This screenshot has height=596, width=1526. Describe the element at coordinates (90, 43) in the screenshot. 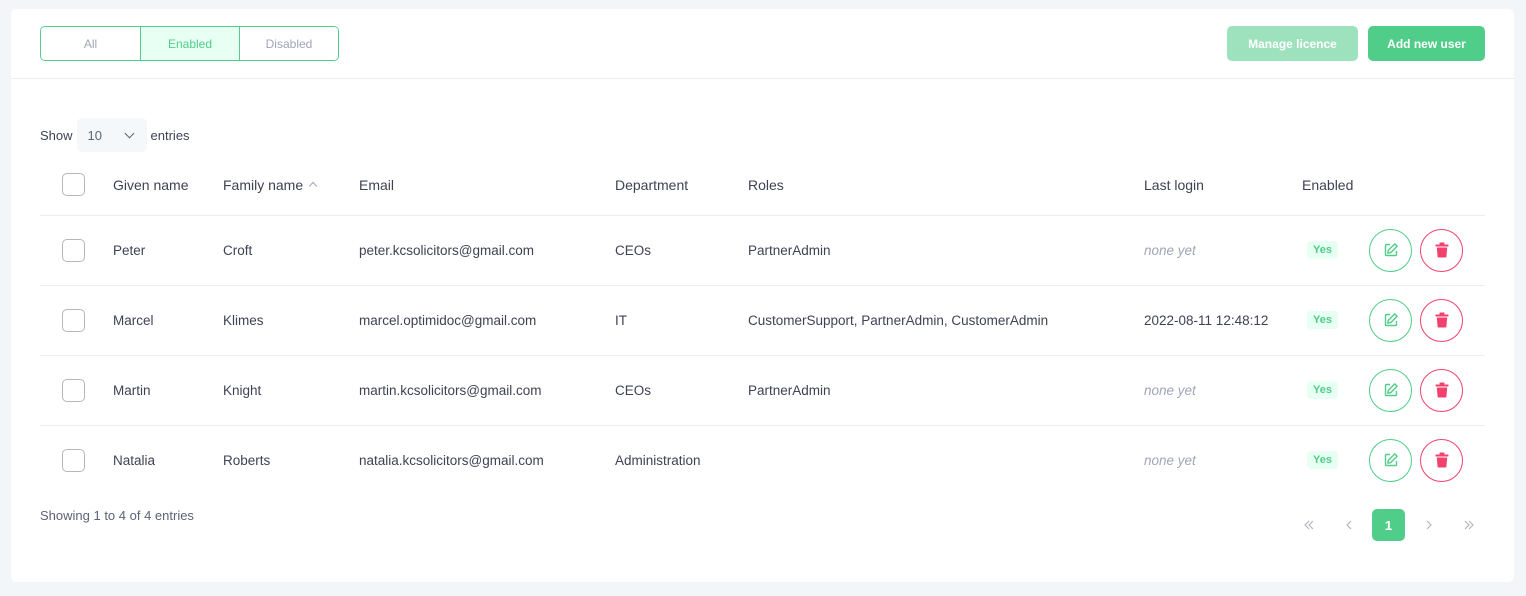

I see `filter-all-button: All` at that location.